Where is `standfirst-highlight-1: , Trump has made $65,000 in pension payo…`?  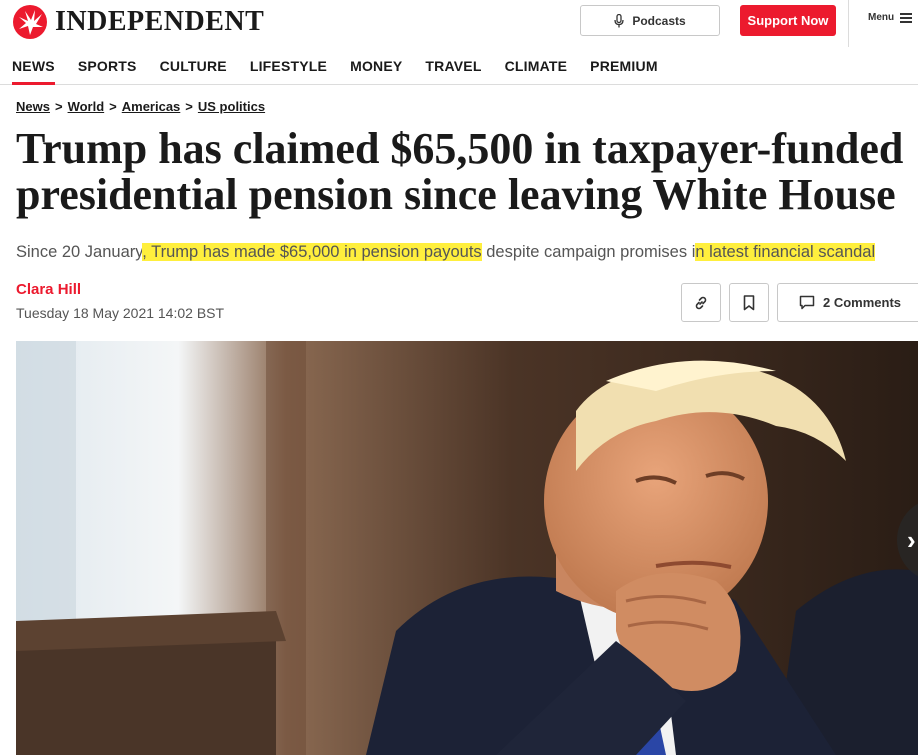 standfirst-highlight-1: , Trump has made $65,000 in pension payo… is located at coordinates (312, 252).